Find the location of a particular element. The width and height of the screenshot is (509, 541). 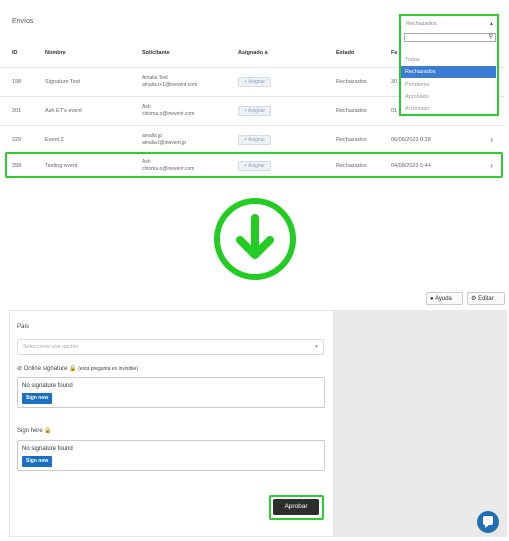

sign-here-label: Sign here 🔒 is located at coordinates (34, 430).